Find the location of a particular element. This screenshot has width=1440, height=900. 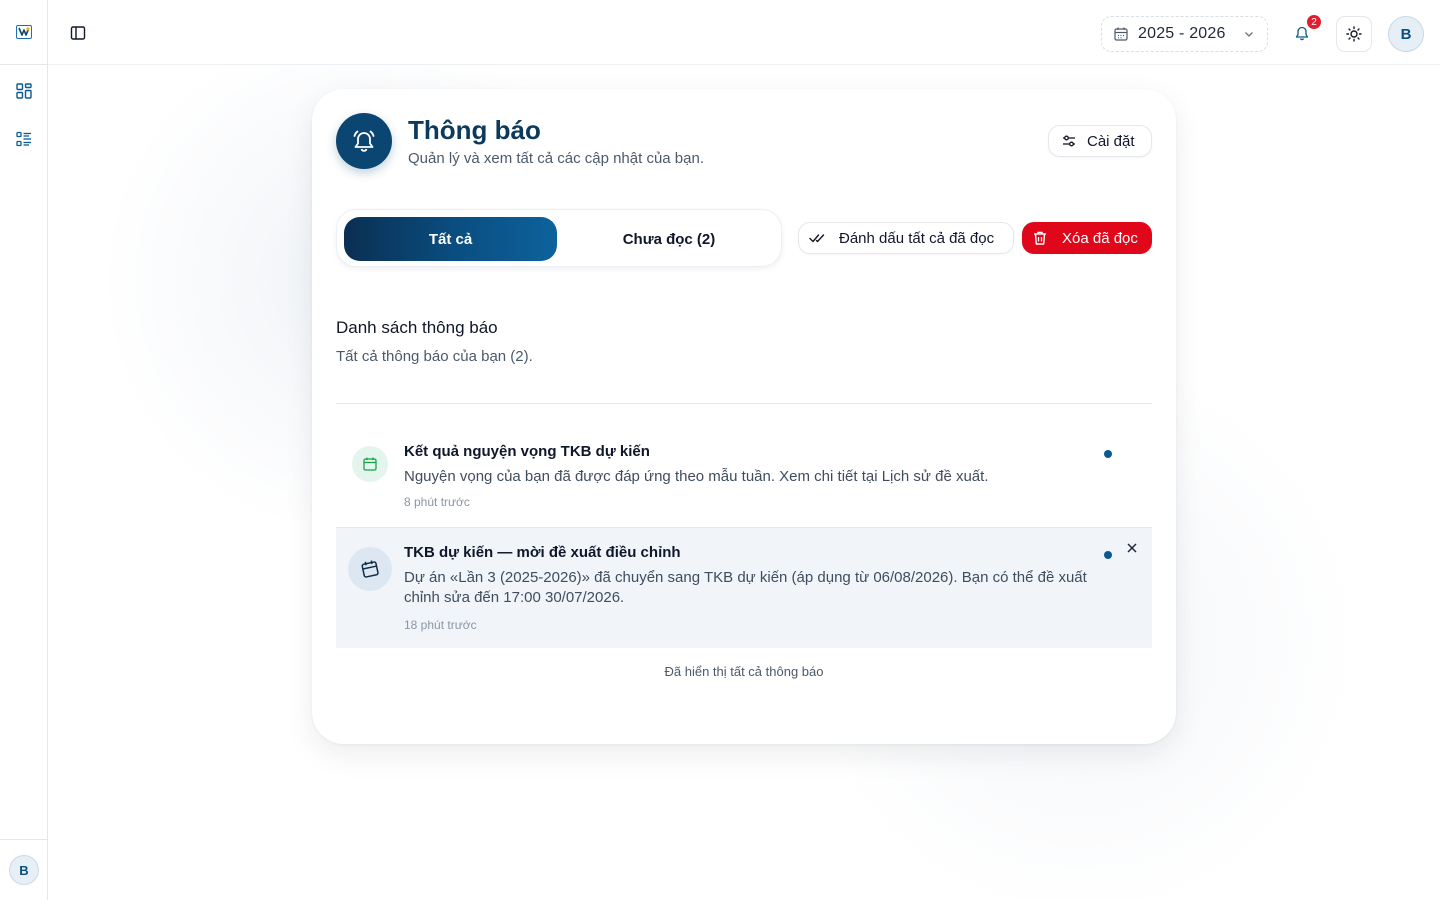

notification-time: 18 phút trước is located at coordinates (440, 625).